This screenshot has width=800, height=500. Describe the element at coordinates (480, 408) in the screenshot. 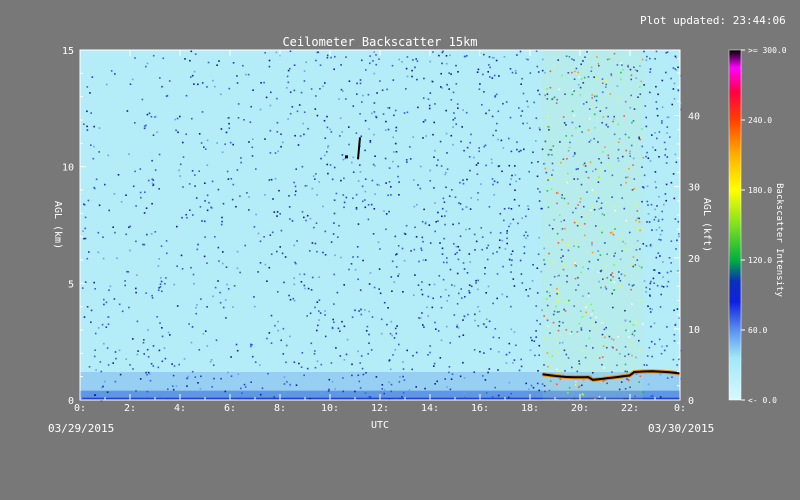

I see `x-tick-label: 16:` at that location.